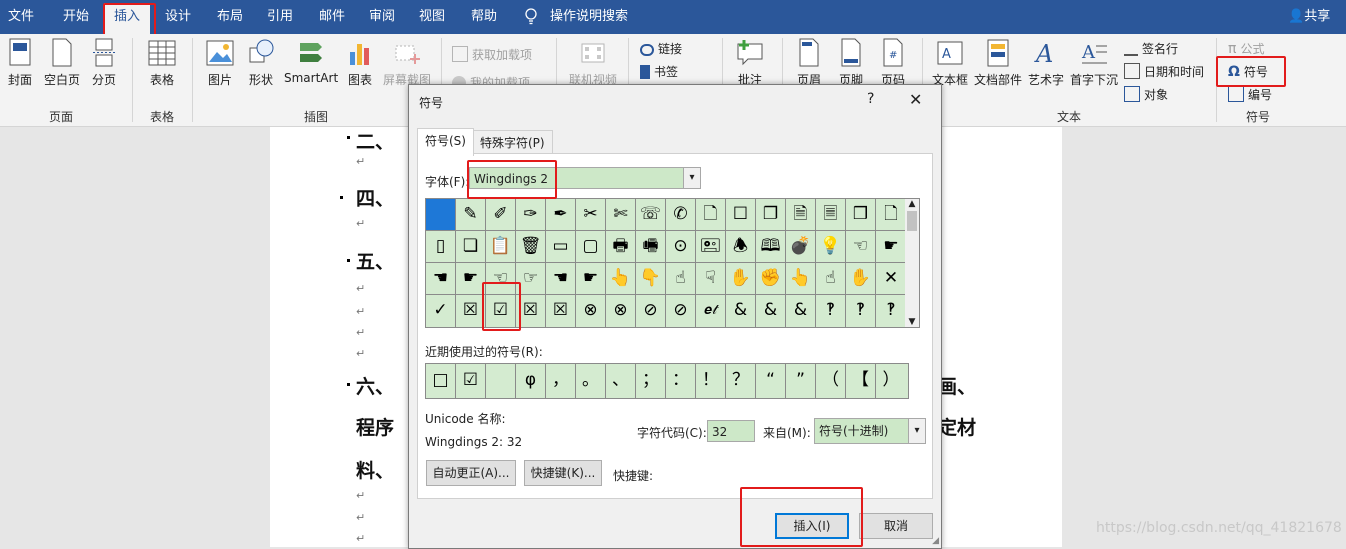 Image resolution: width=1346 pixels, height=549 pixels. What do you see at coordinates (501, 215) in the screenshot?
I see `symbol-cell: ✐` at bounding box center [501, 215].